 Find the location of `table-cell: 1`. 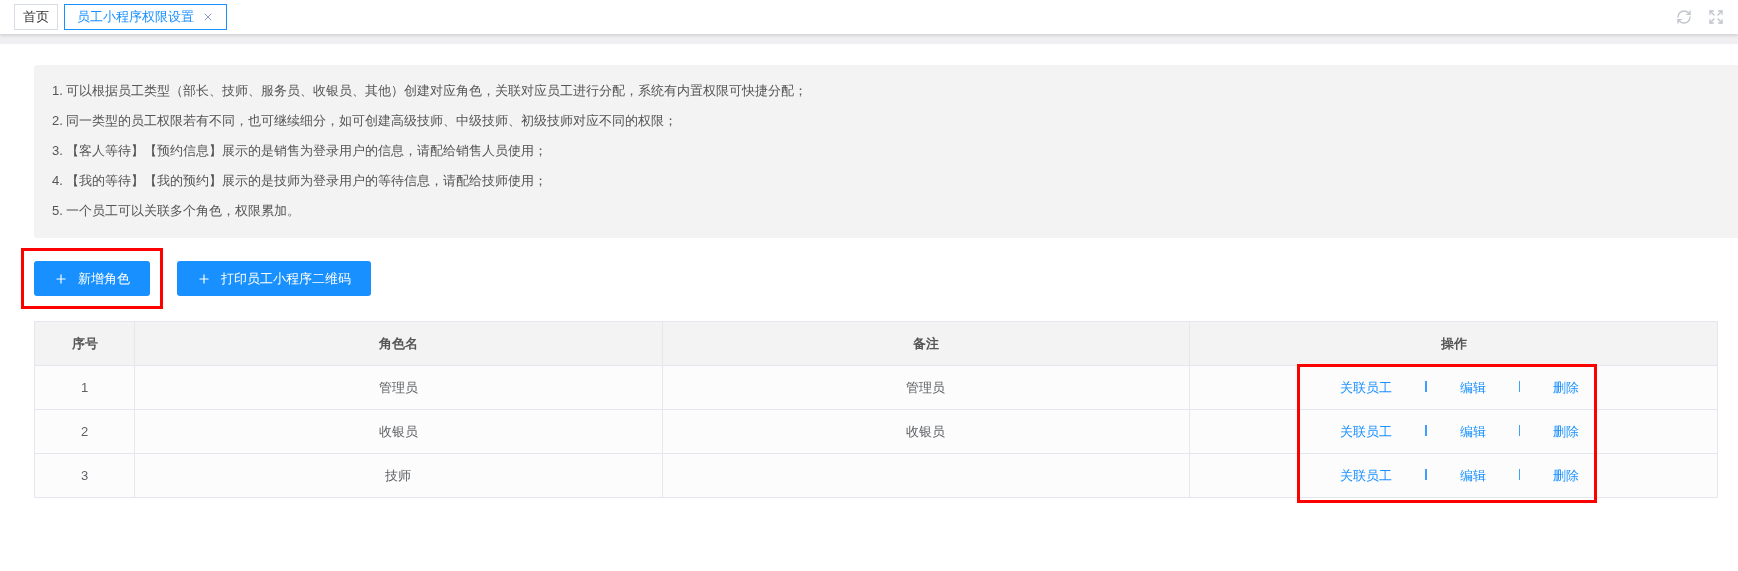

table-cell: 1 is located at coordinates (84, 387).